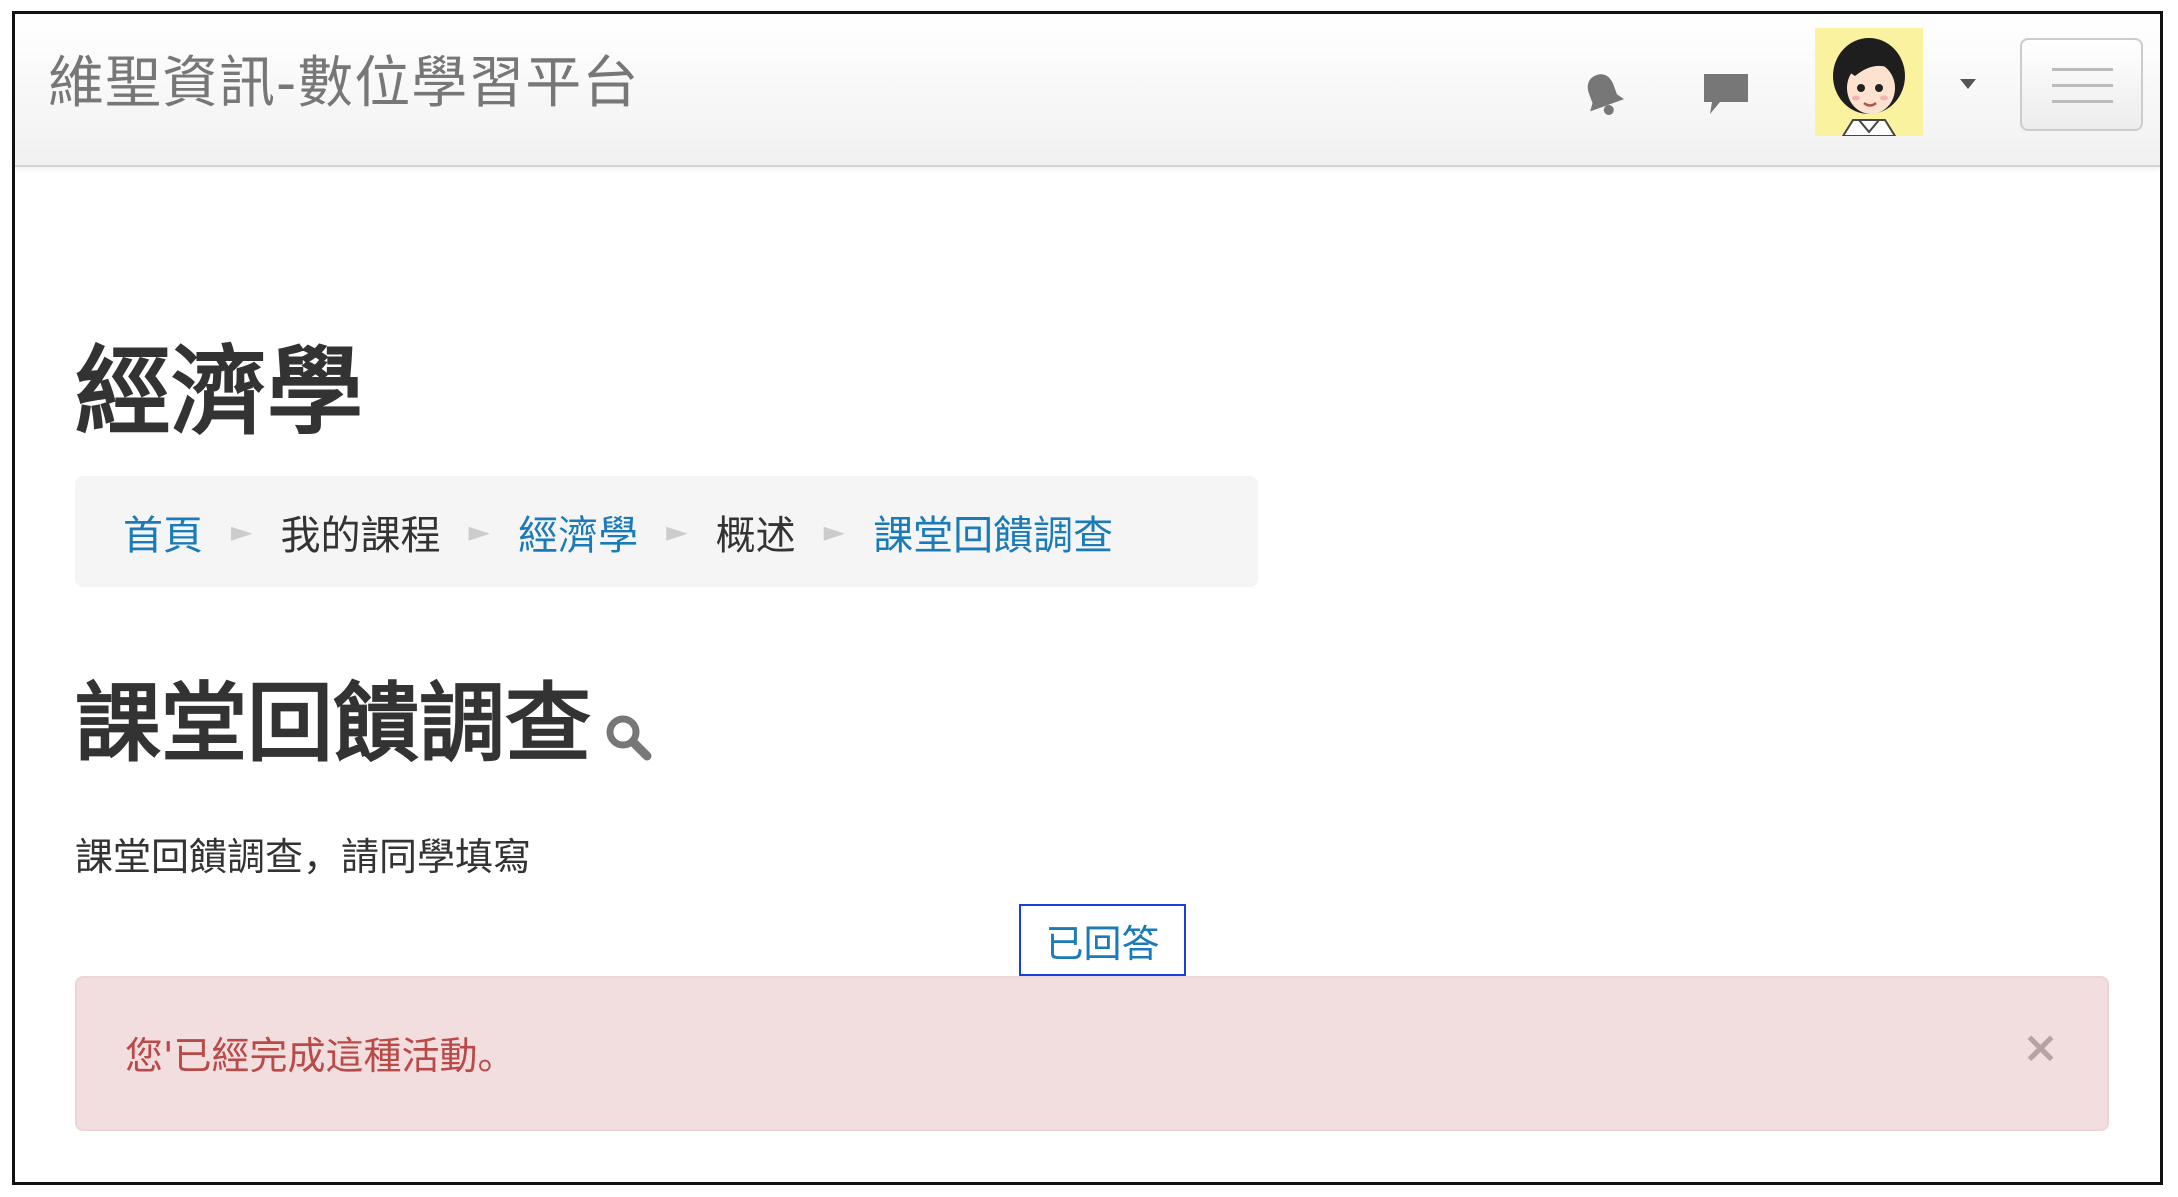 The height and width of the screenshot is (1197, 2178). What do you see at coordinates (755, 535) in the screenshot?
I see `breadcrumb-item-overview: 概述` at bounding box center [755, 535].